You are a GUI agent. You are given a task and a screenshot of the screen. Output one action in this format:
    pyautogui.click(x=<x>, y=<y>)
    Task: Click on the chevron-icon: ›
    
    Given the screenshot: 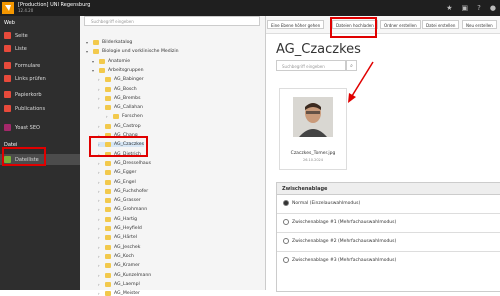 What is the action you would take?
    pyautogui.click(x=100, y=293)
    